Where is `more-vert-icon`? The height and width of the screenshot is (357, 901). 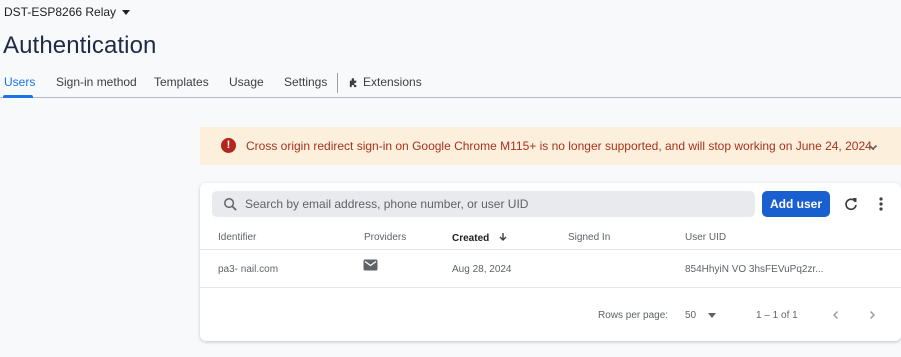
more-vert-icon is located at coordinates (881, 204).